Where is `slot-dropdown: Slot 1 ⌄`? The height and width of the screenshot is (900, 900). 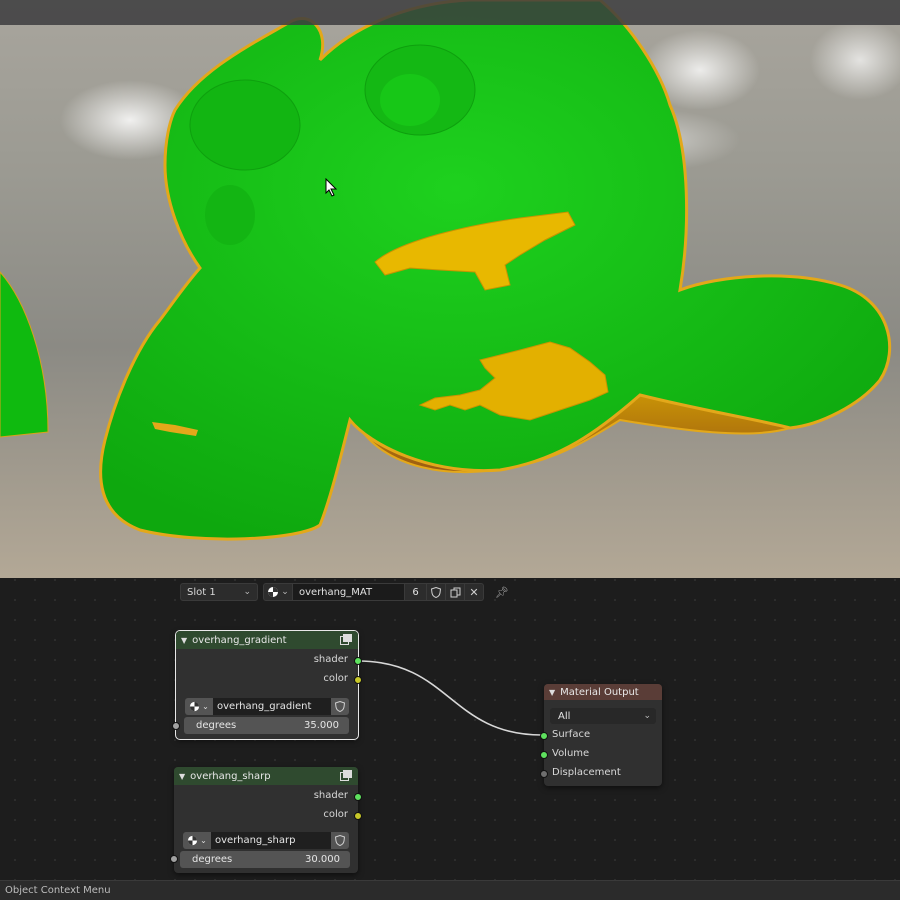
slot-dropdown: Slot 1 ⌄ is located at coordinates (219, 592).